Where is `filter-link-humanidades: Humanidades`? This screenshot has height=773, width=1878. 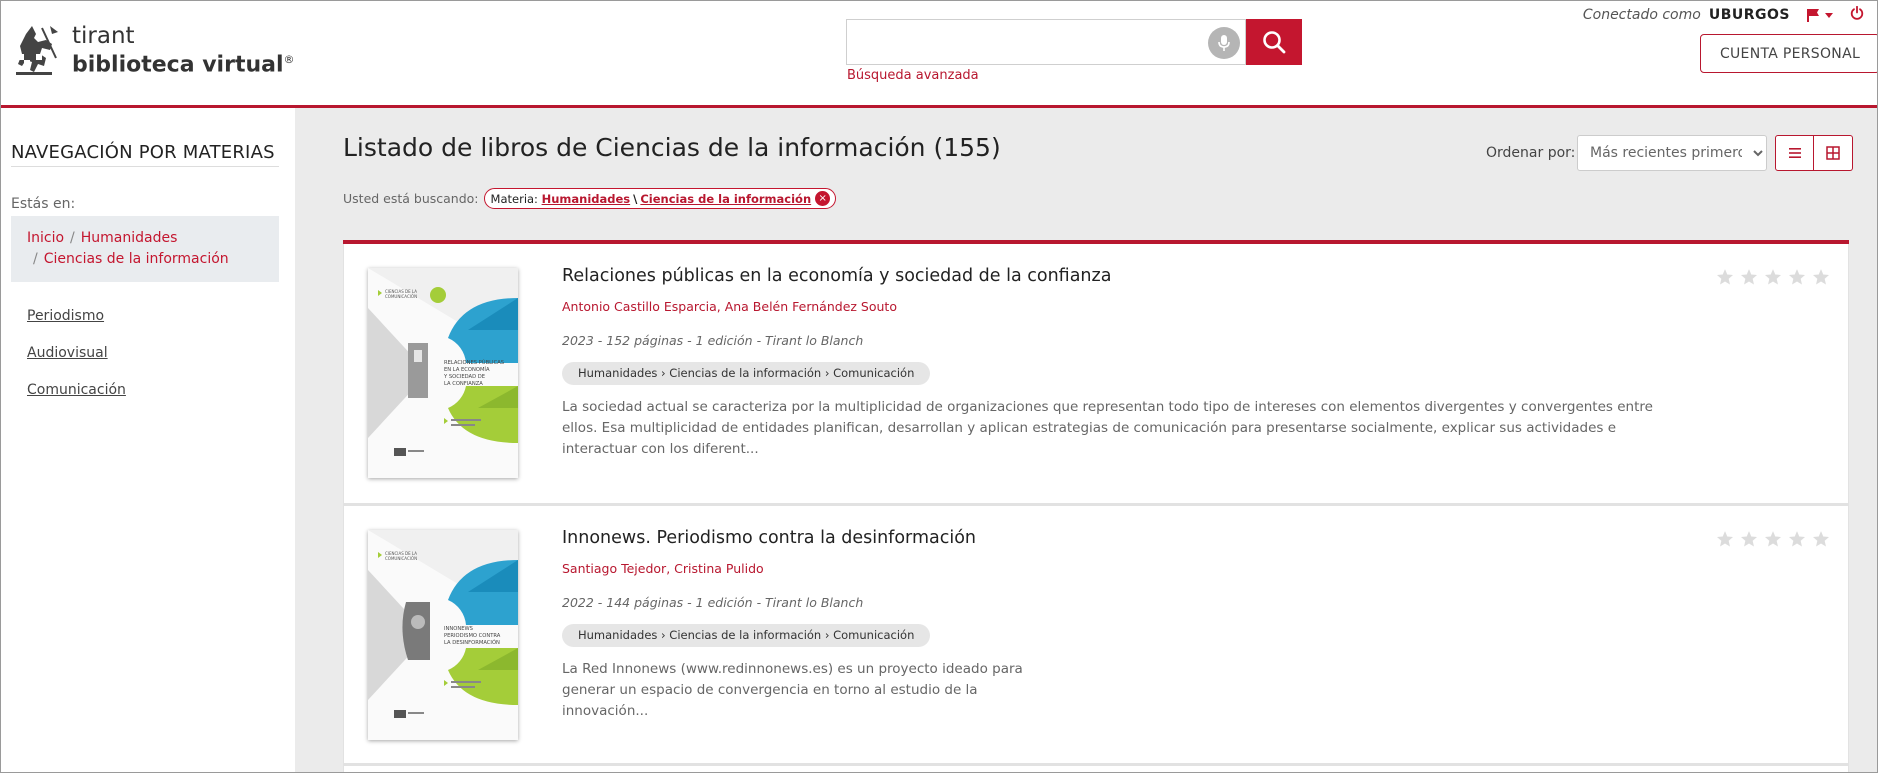
filter-link-humanidades: Humanidades is located at coordinates (586, 199).